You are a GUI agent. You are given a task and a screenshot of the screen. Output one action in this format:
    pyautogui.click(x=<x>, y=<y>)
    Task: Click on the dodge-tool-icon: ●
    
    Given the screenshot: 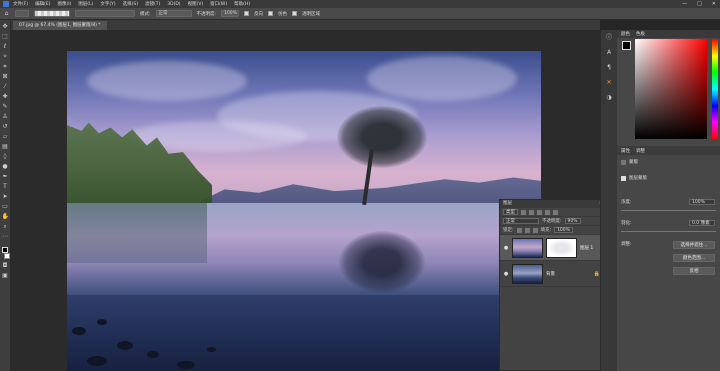 What is the action you would take?
    pyautogui.click(x=5, y=166)
    